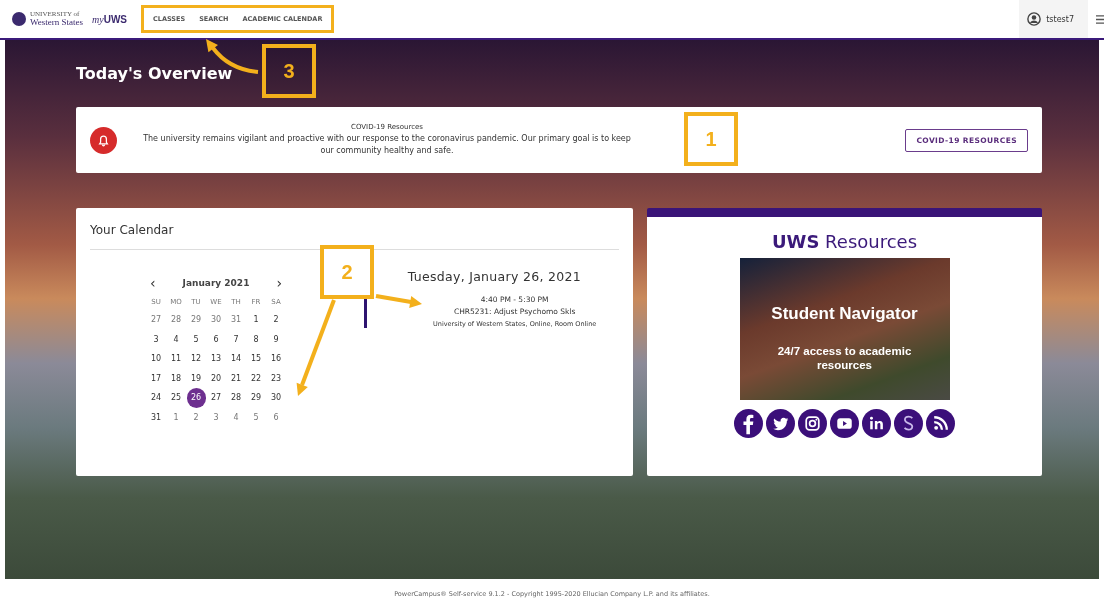  Describe the element at coordinates (256, 339) in the screenshot. I see `calendar-day: 8` at that location.